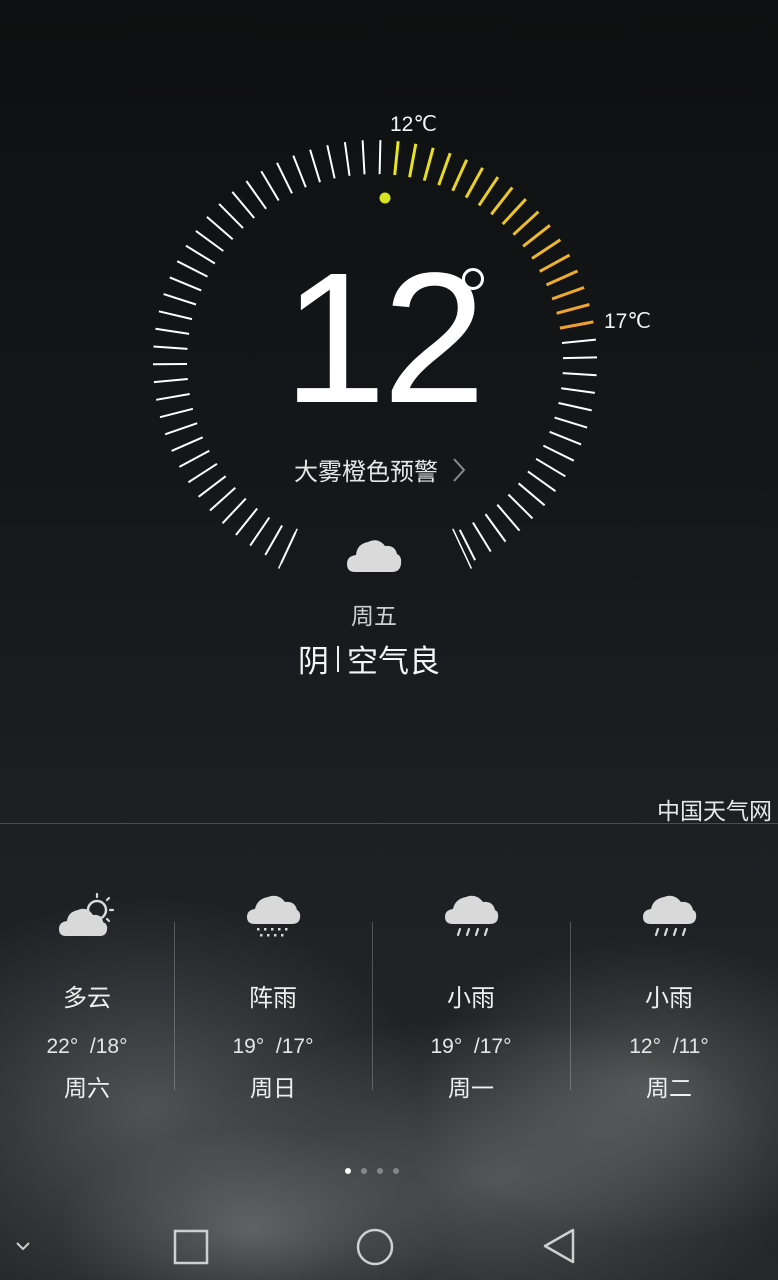 The height and width of the screenshot is (1280, 778). Describe the element at coordinates (87, 914) in the screenshot. I see `partly-cloudy-icon` at that location.